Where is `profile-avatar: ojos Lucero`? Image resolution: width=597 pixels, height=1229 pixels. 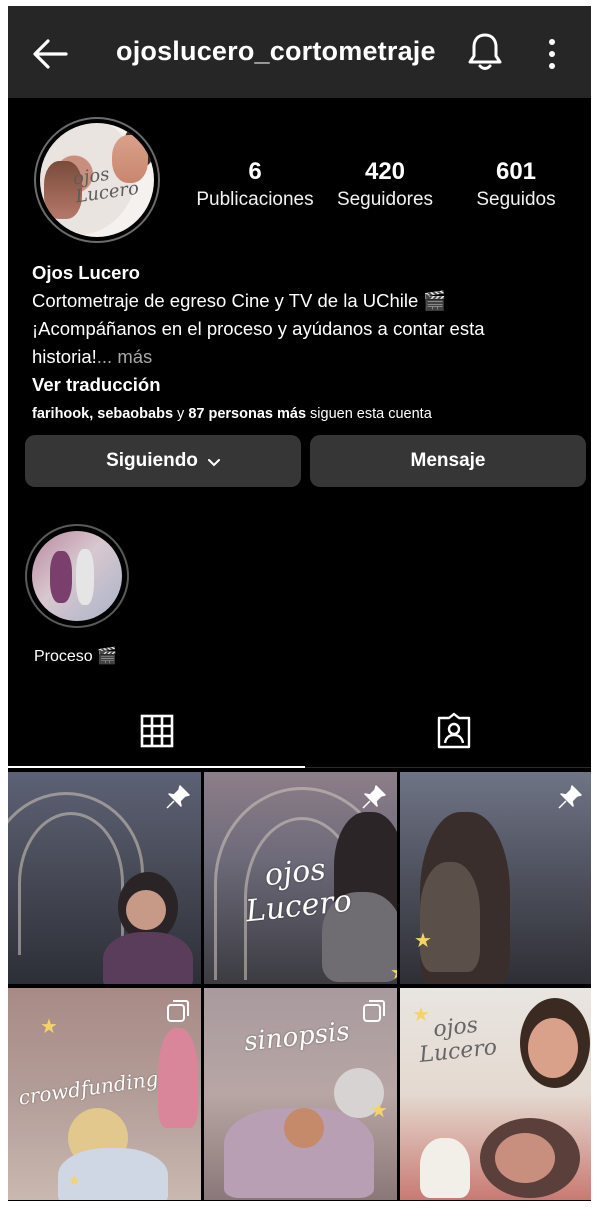
profile-avatar: ojos Lucero is located at coordinates (97, 180).